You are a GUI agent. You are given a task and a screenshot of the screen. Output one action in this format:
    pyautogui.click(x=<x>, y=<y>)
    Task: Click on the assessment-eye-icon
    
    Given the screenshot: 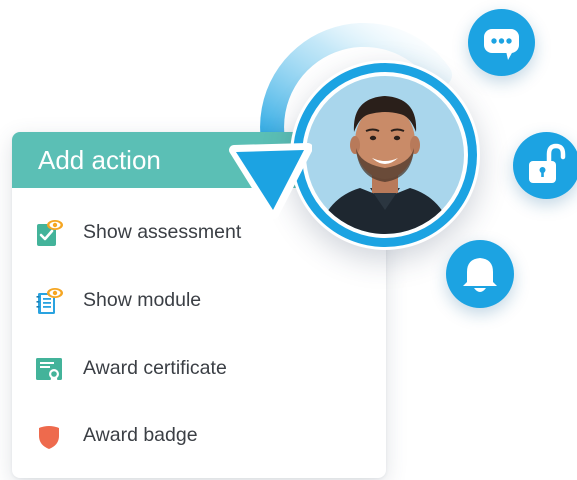 What is the action you would take?
    pyautogui.click(x=50, y=233)
    